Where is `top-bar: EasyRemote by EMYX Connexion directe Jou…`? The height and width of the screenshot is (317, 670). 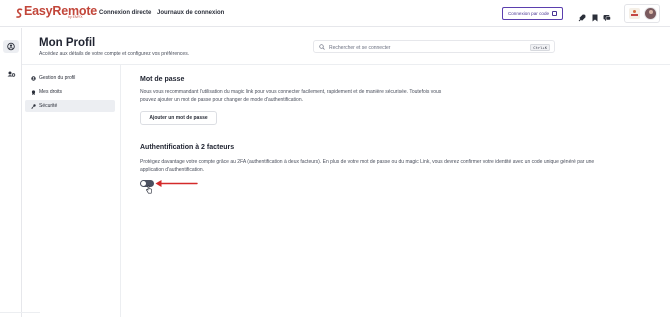 top-bar: EasyRemote by EMYX Connexion directe Jou… is located at coordinates (335, 13).